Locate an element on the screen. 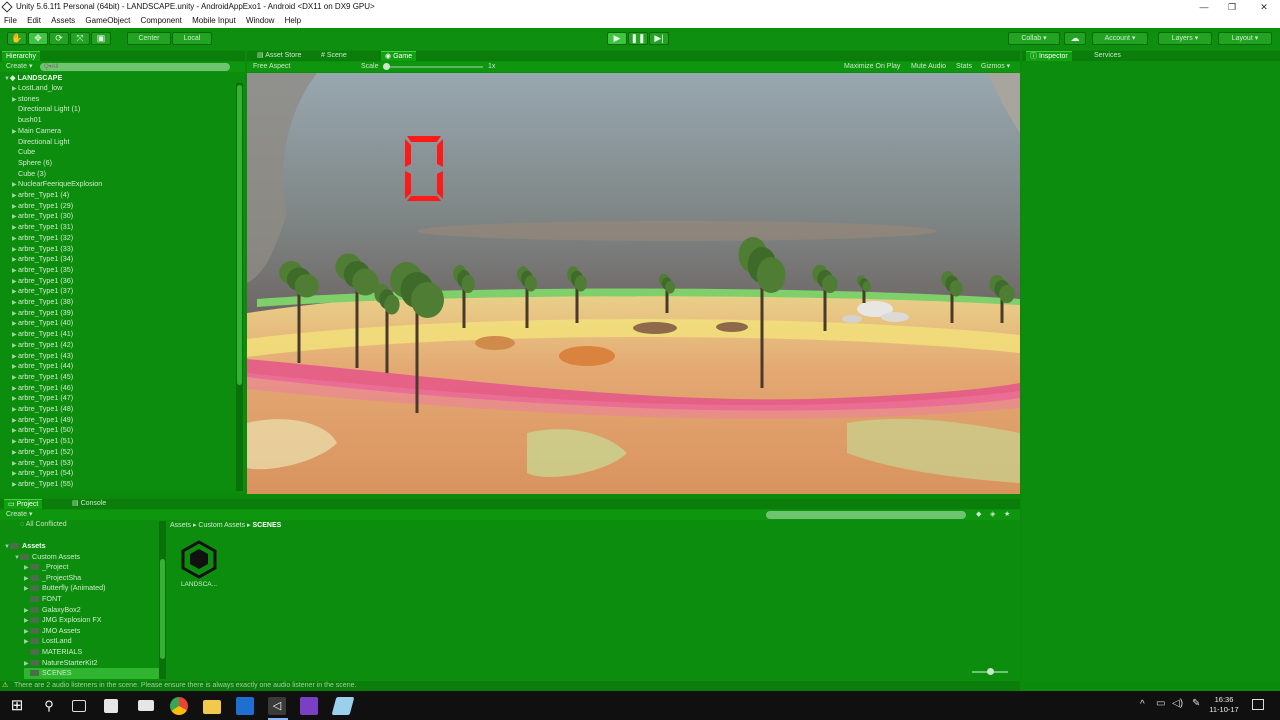 This screenshot has height=720, width=1280. tray-arrow-icon: ^ is located at coordinates (1142, 704).